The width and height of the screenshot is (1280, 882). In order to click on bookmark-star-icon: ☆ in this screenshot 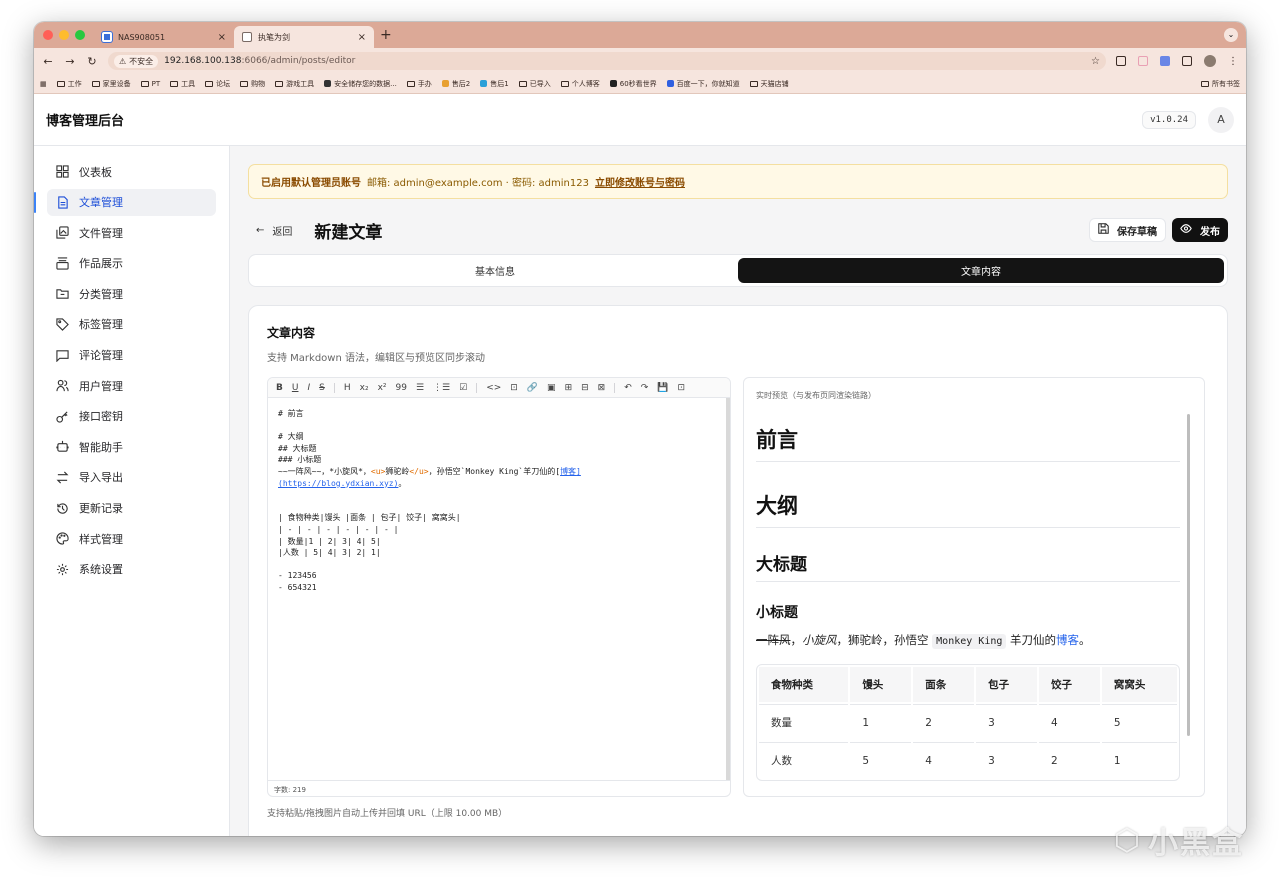, I will do `click(1095, 61)`.